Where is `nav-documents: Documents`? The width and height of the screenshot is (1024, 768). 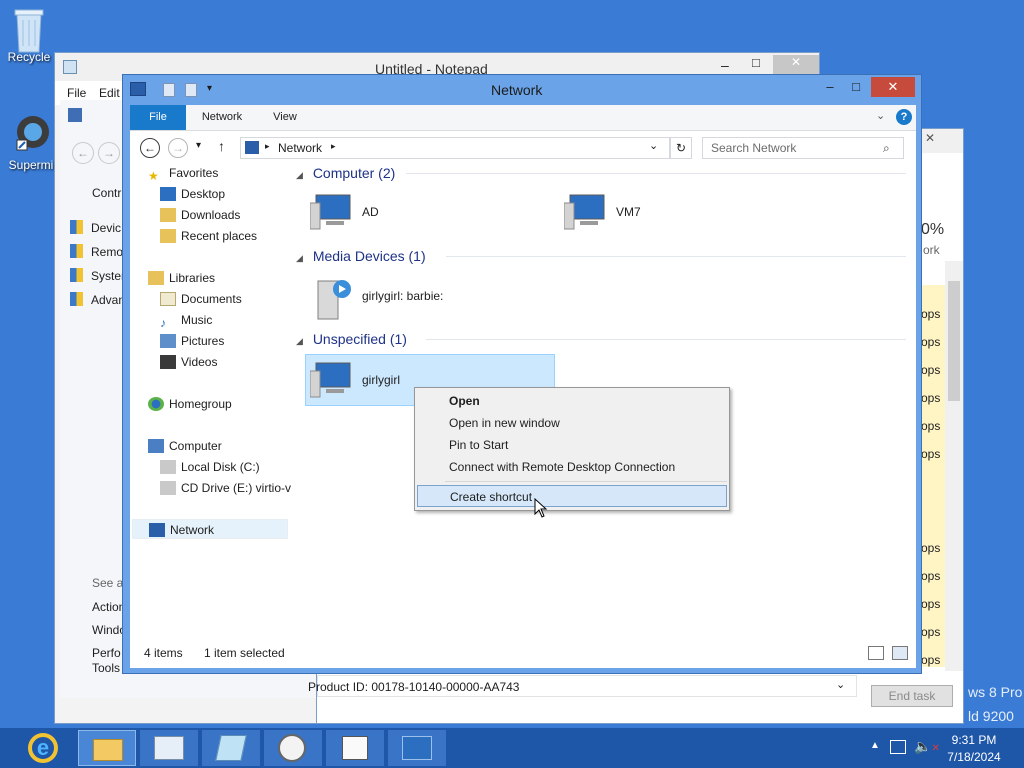 nav-documents: Documents is located at coordinates (201, 299).